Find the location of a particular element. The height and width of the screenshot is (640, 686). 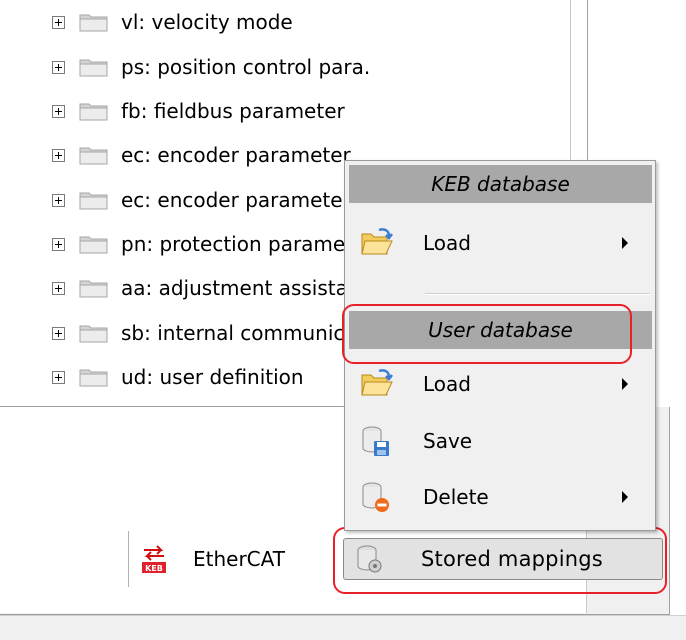

menu-separator is located at coordinates (537, 294).